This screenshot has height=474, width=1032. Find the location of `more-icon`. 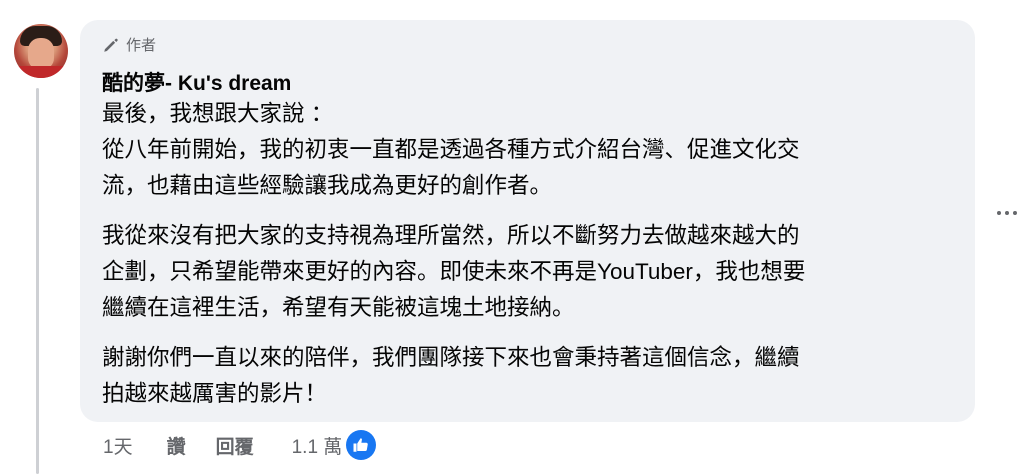

more-icon is located at coordinates (1007, 213).